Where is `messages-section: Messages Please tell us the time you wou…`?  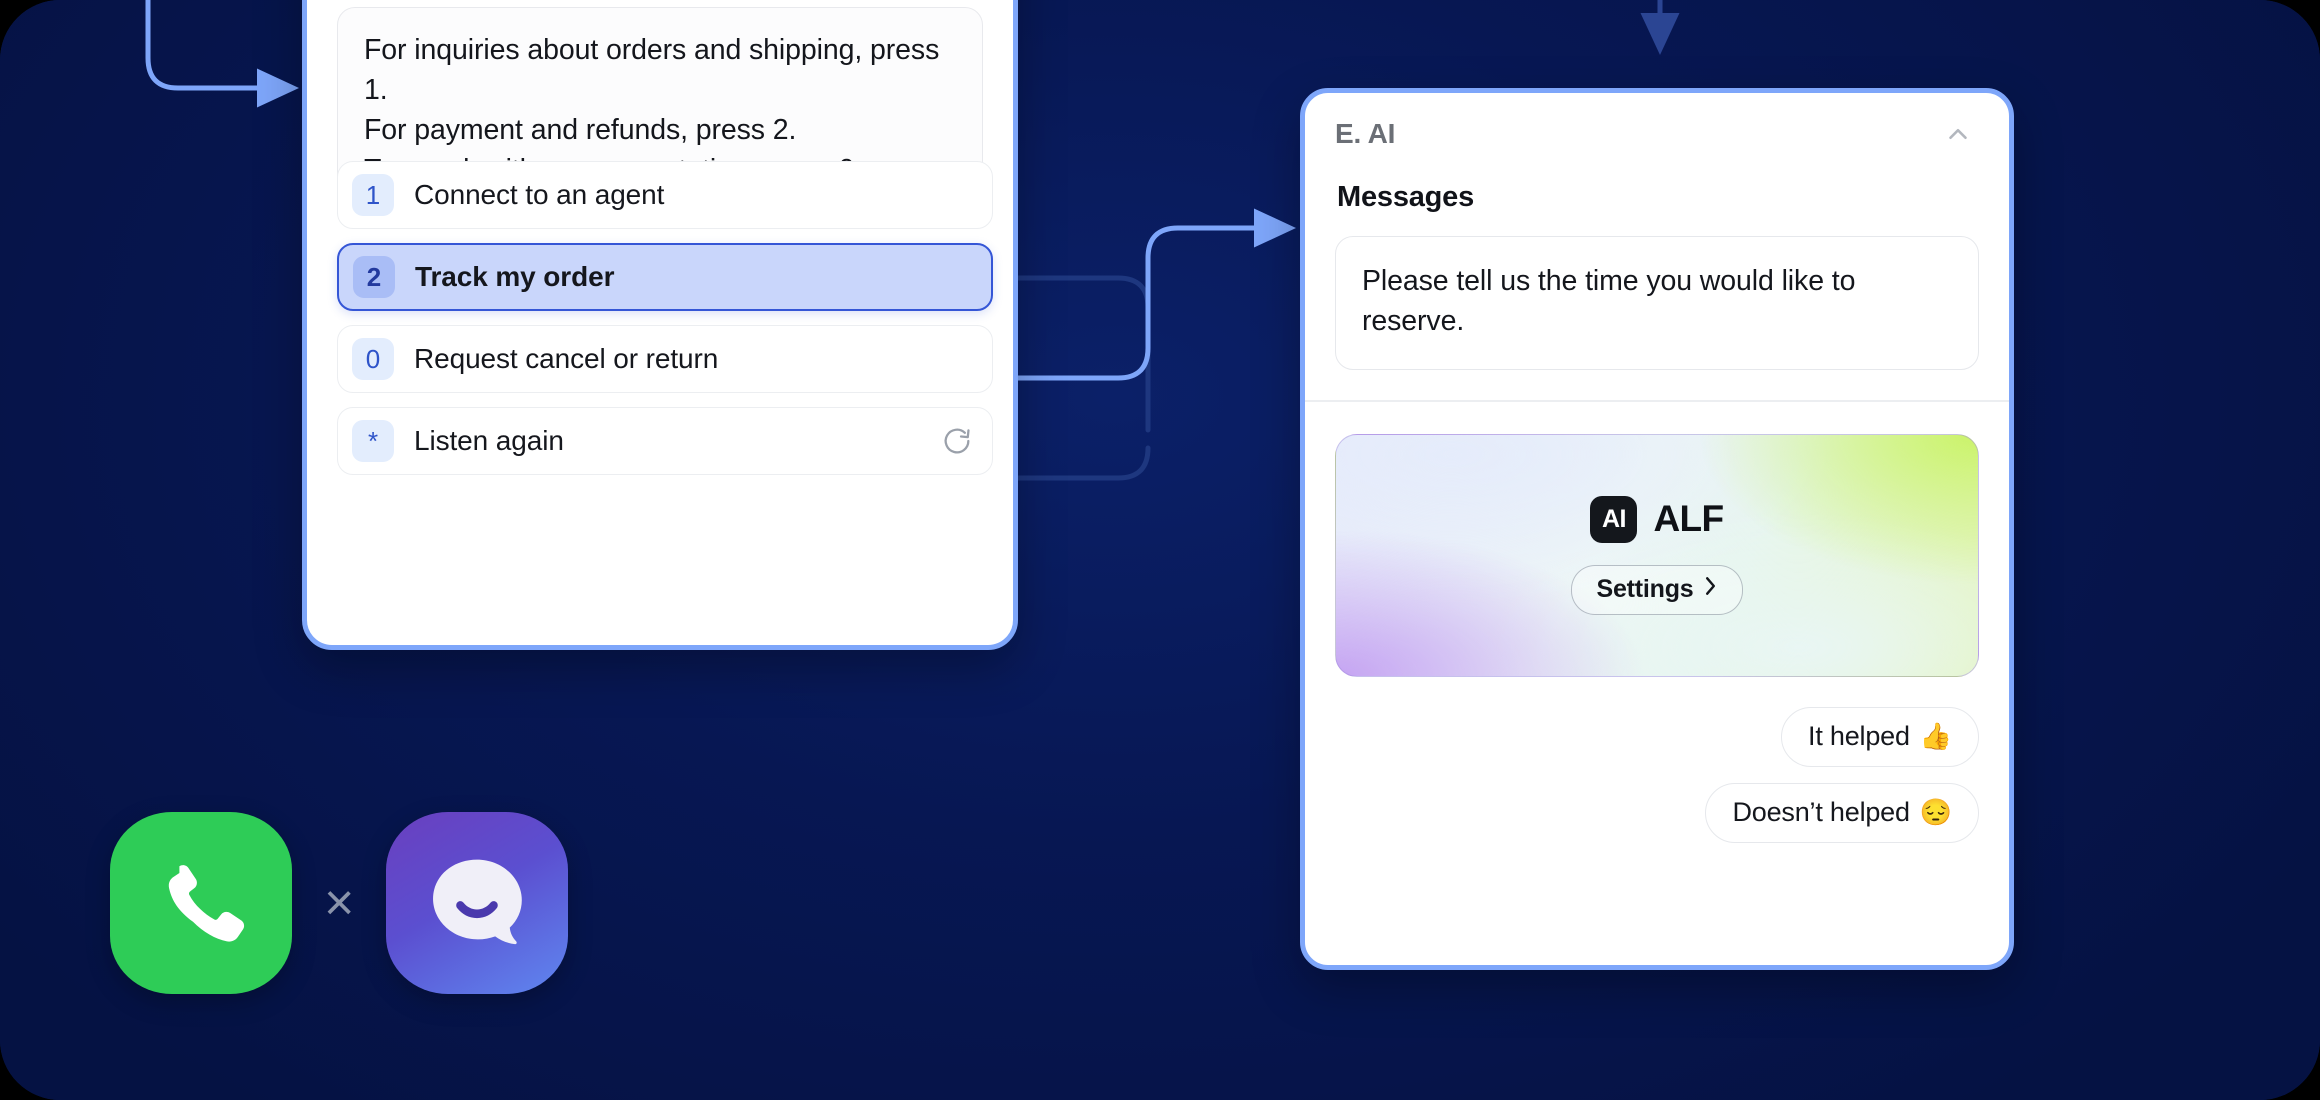
messages-section: Messages Please tell us the time you wou… is located at coordinates (1657, 290).